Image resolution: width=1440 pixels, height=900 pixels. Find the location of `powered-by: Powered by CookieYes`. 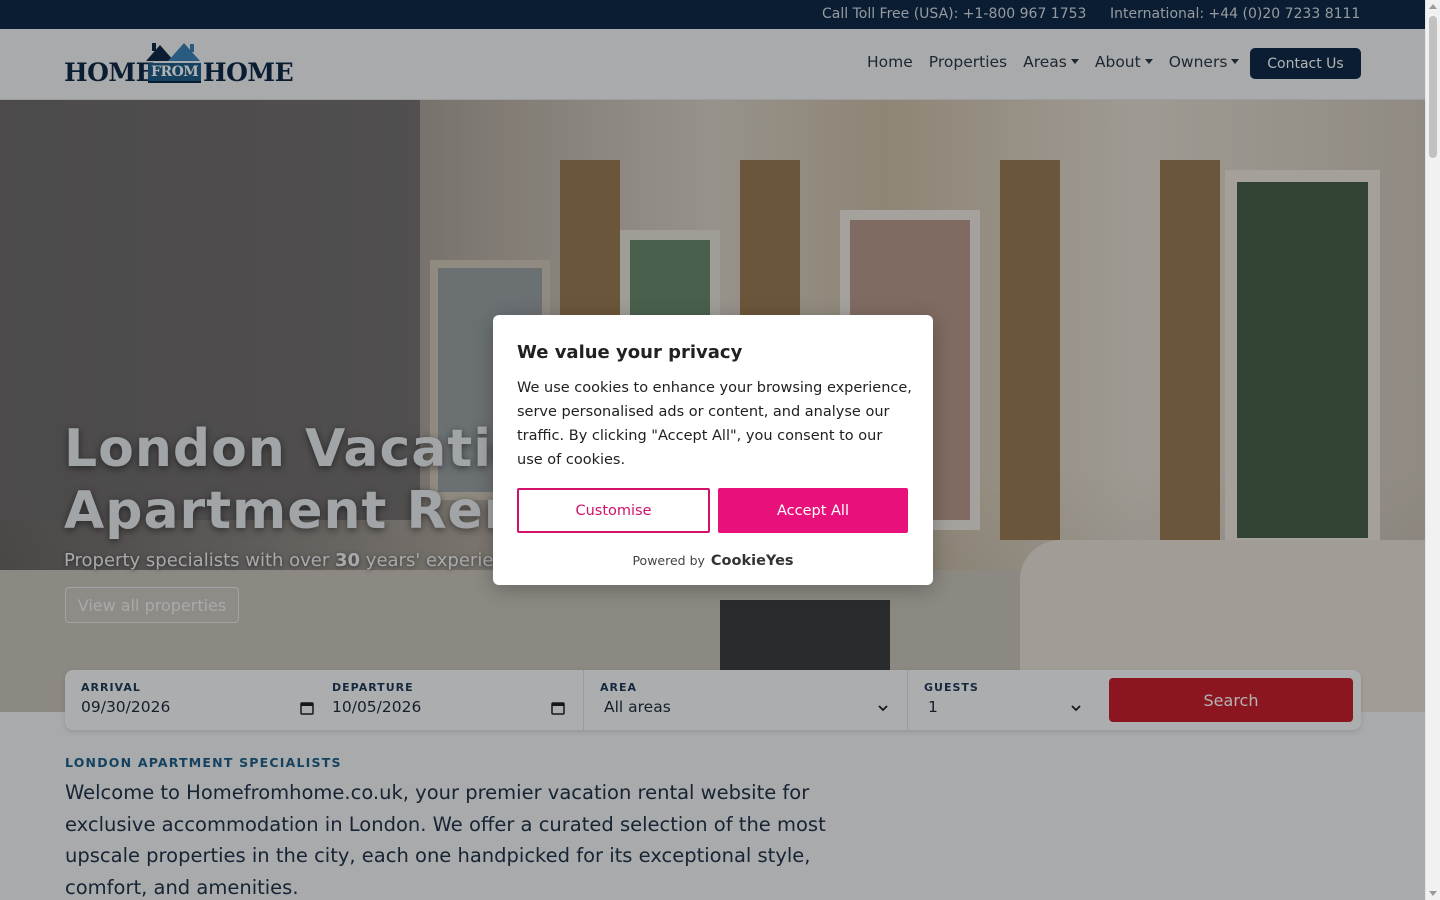

powered-by: Powered by CookieYes is located at coordinates (713, 561).